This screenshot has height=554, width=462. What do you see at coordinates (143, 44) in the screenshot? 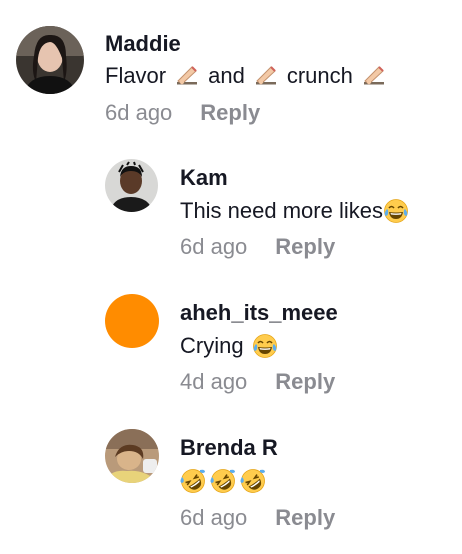
I see `comment-author: Maddie` at bounding box center [143, 44].